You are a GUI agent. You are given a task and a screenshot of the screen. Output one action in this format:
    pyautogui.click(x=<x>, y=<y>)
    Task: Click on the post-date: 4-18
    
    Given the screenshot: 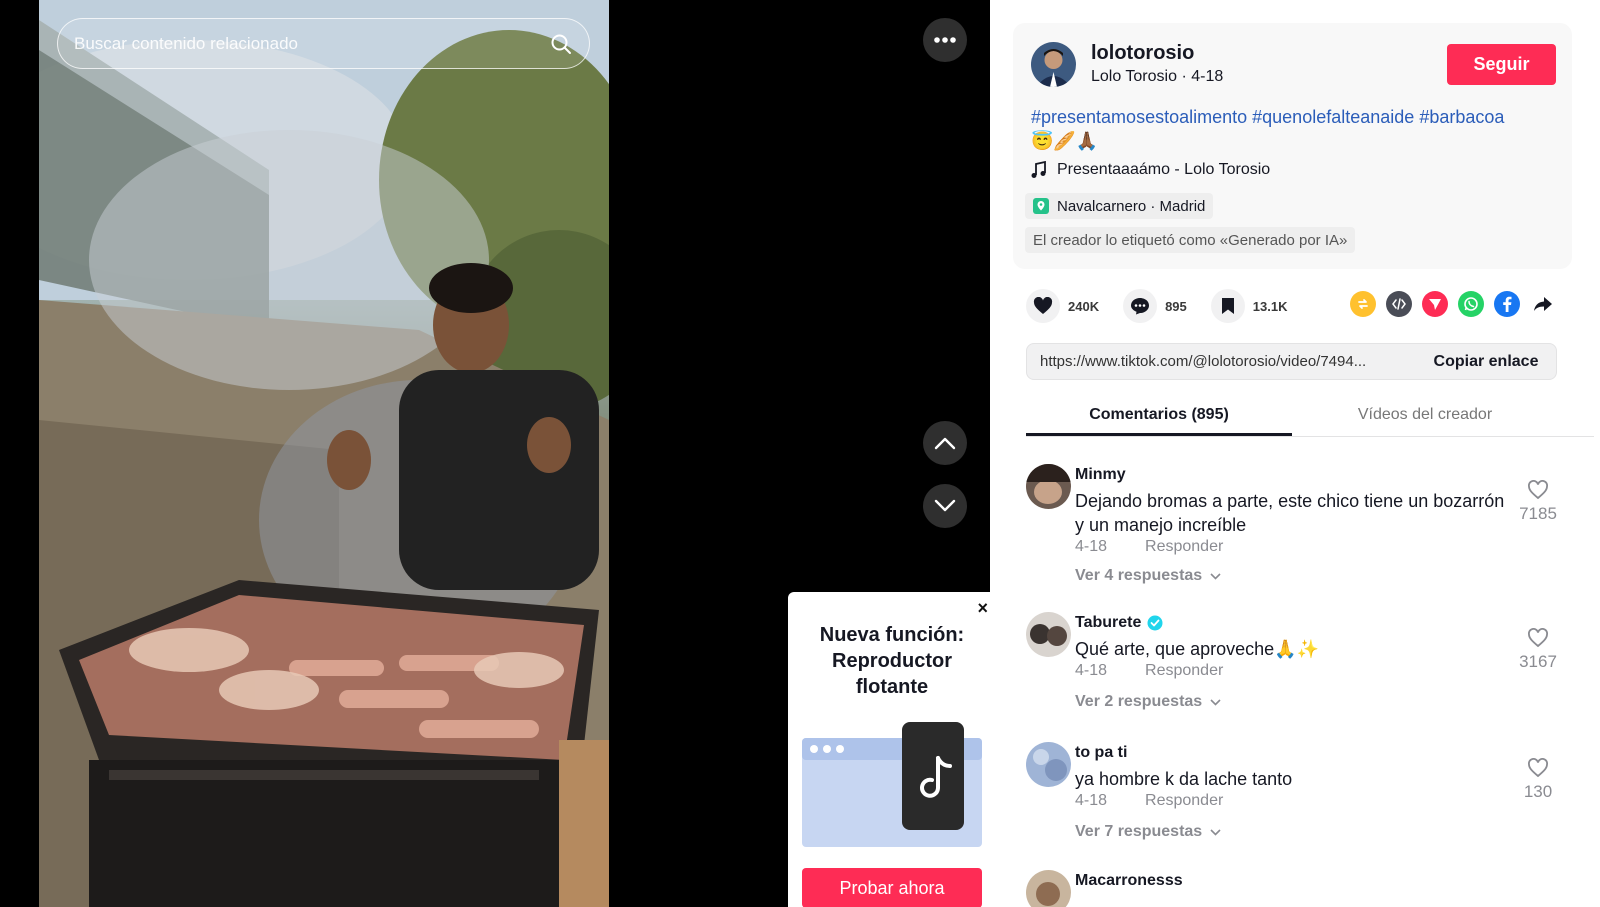 What is the action you would take?
    pyautogui.click(x=1207, y=76)
    